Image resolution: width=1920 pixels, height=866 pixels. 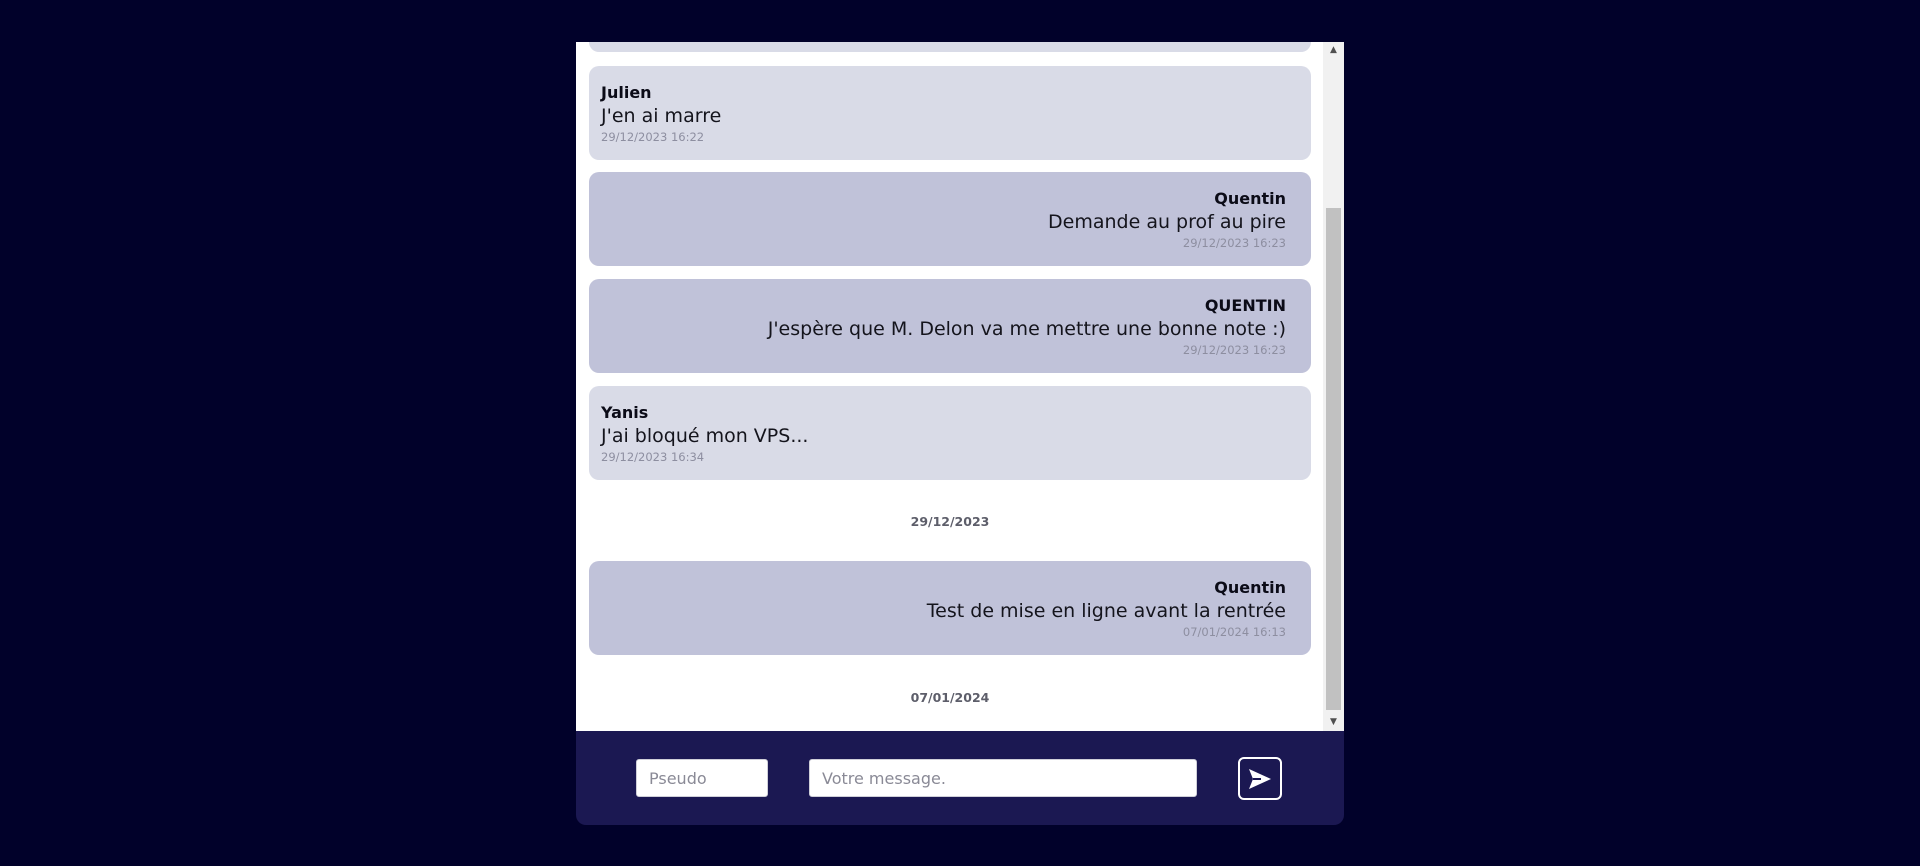 I want to click on message-time: 29/12/2023 16:22, so click(x=653, y=137).